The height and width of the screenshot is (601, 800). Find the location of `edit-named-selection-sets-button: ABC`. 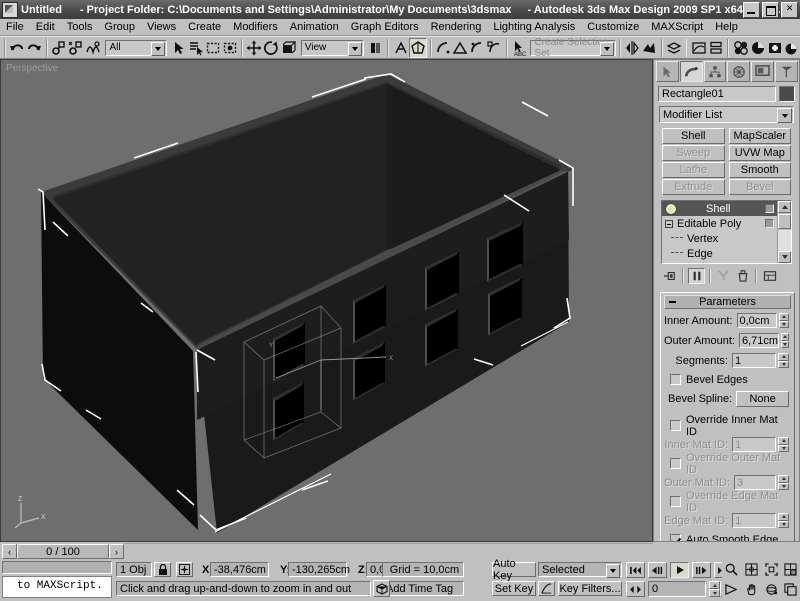

edit-named-selection-sets-button: ABC is located at coordinates (519, 47).